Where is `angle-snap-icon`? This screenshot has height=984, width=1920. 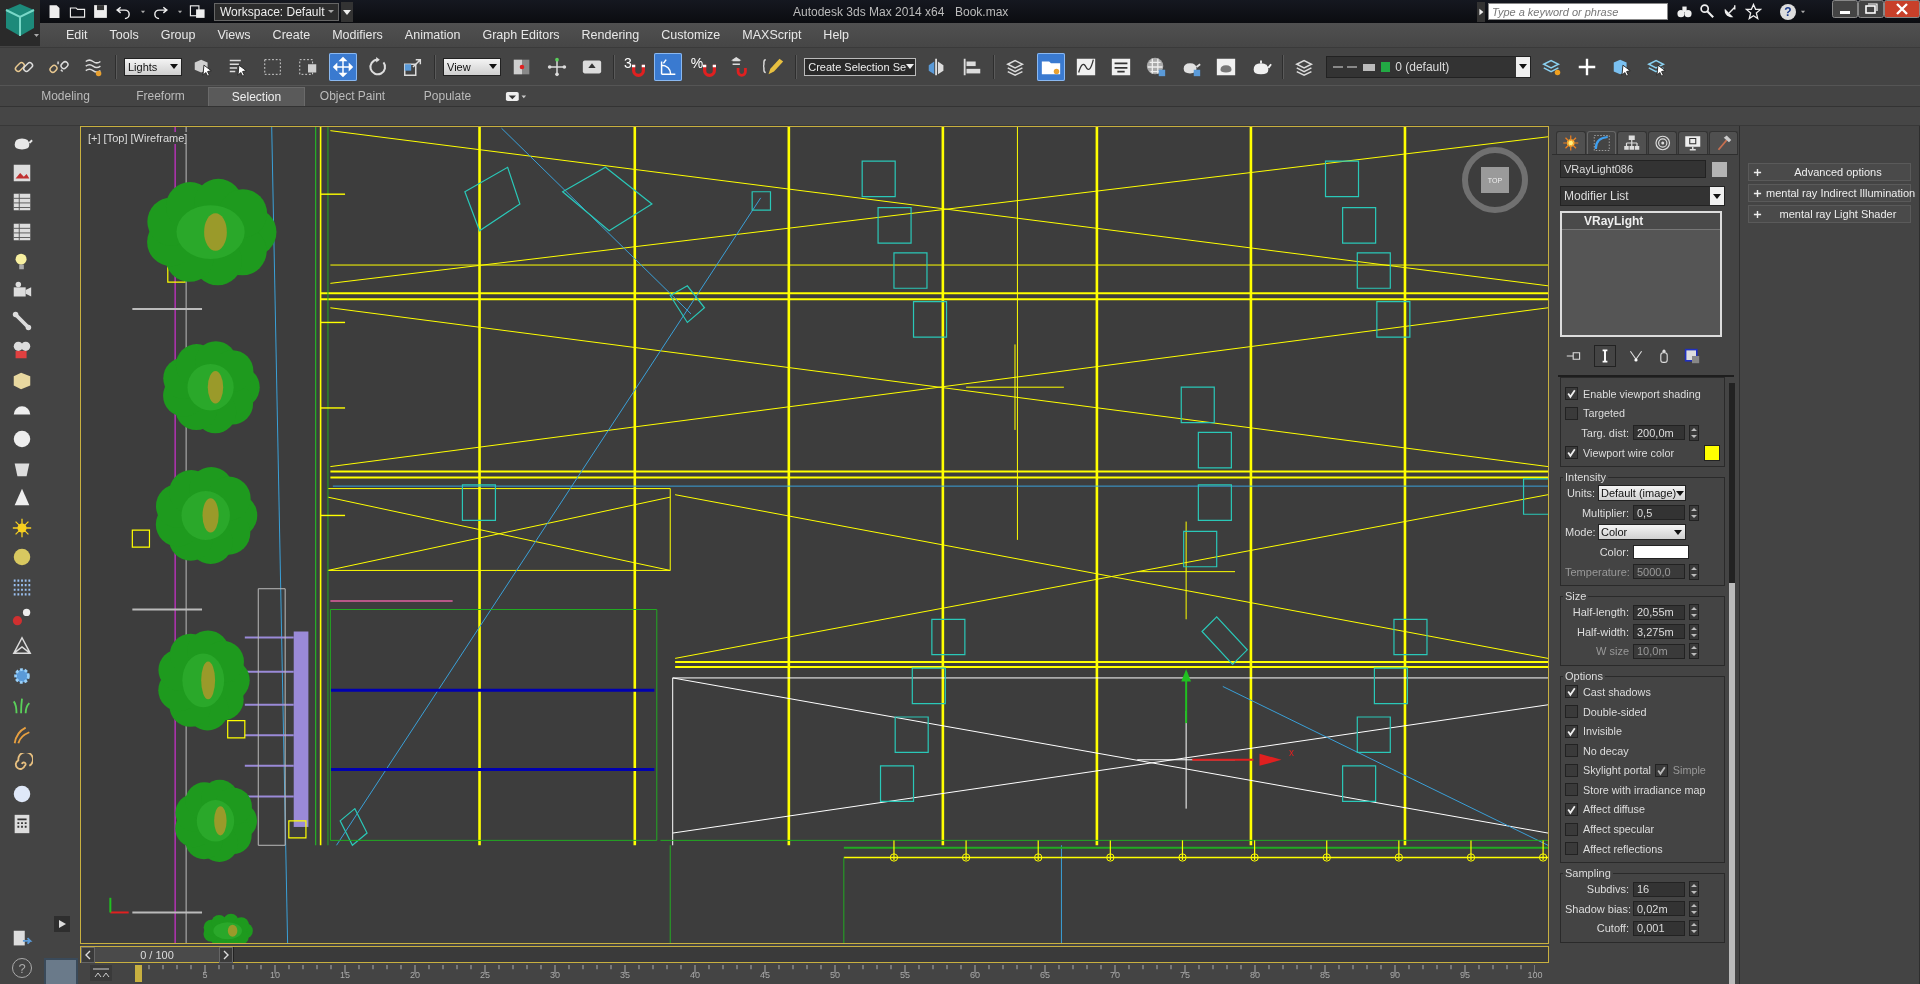 angle-snap-icon is located at coordinates (667, 66).